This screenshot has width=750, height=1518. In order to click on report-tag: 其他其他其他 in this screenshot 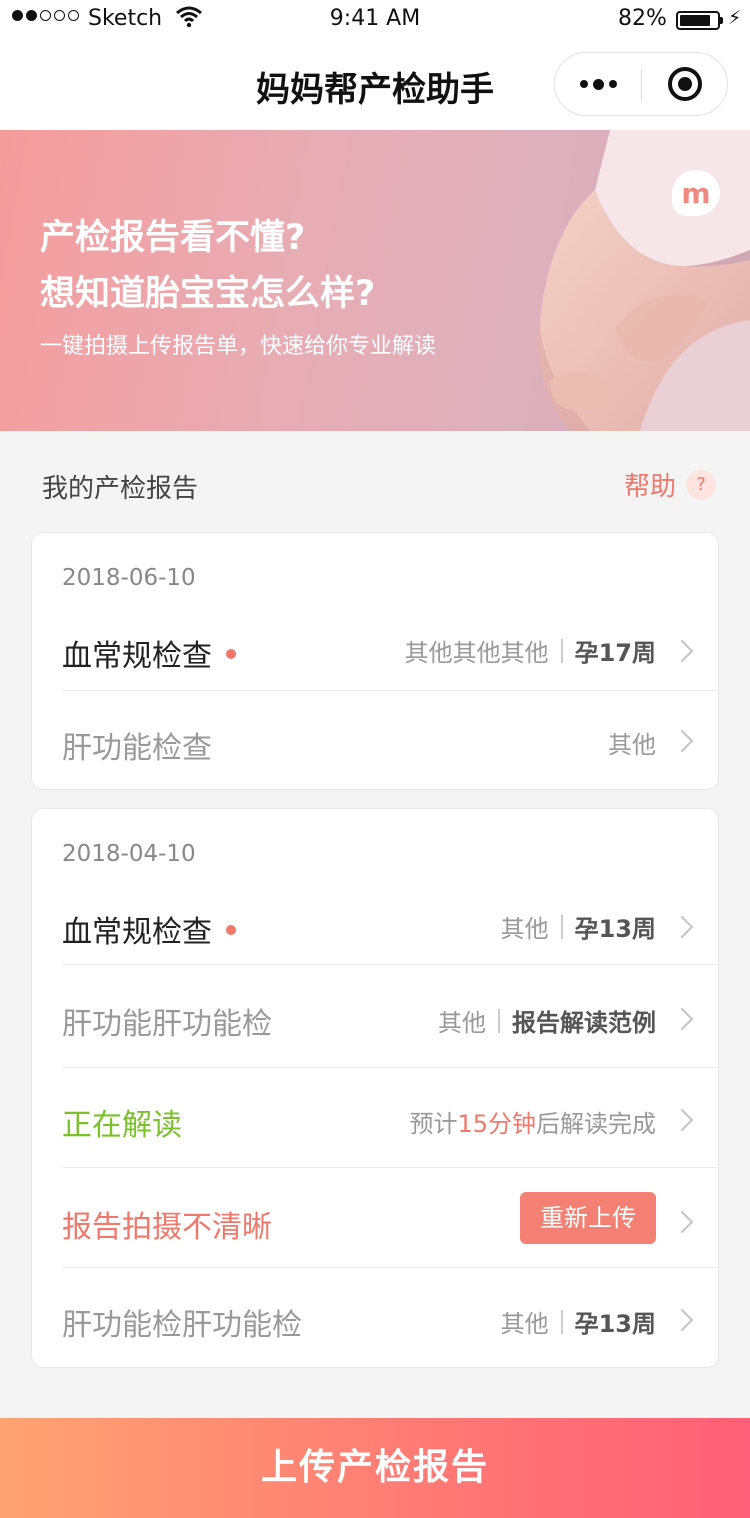, I will do `click(476, 653)`.